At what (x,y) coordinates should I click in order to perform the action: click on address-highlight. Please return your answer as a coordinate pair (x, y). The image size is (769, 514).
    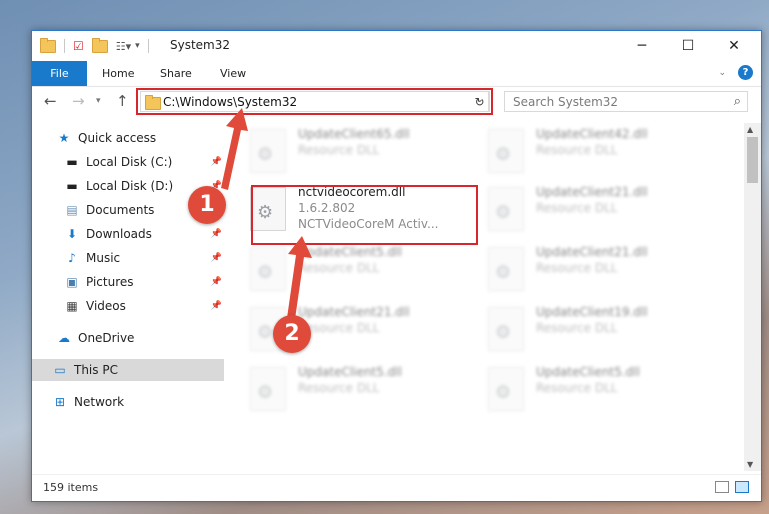
    Looking at the image, I should click on (314, 101).